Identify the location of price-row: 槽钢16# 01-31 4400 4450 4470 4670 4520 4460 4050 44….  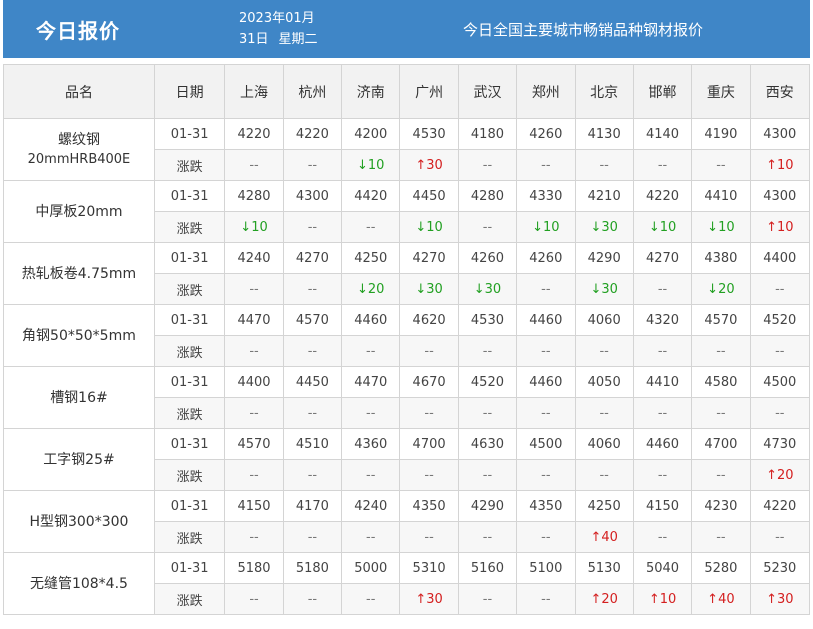
(407, 397).